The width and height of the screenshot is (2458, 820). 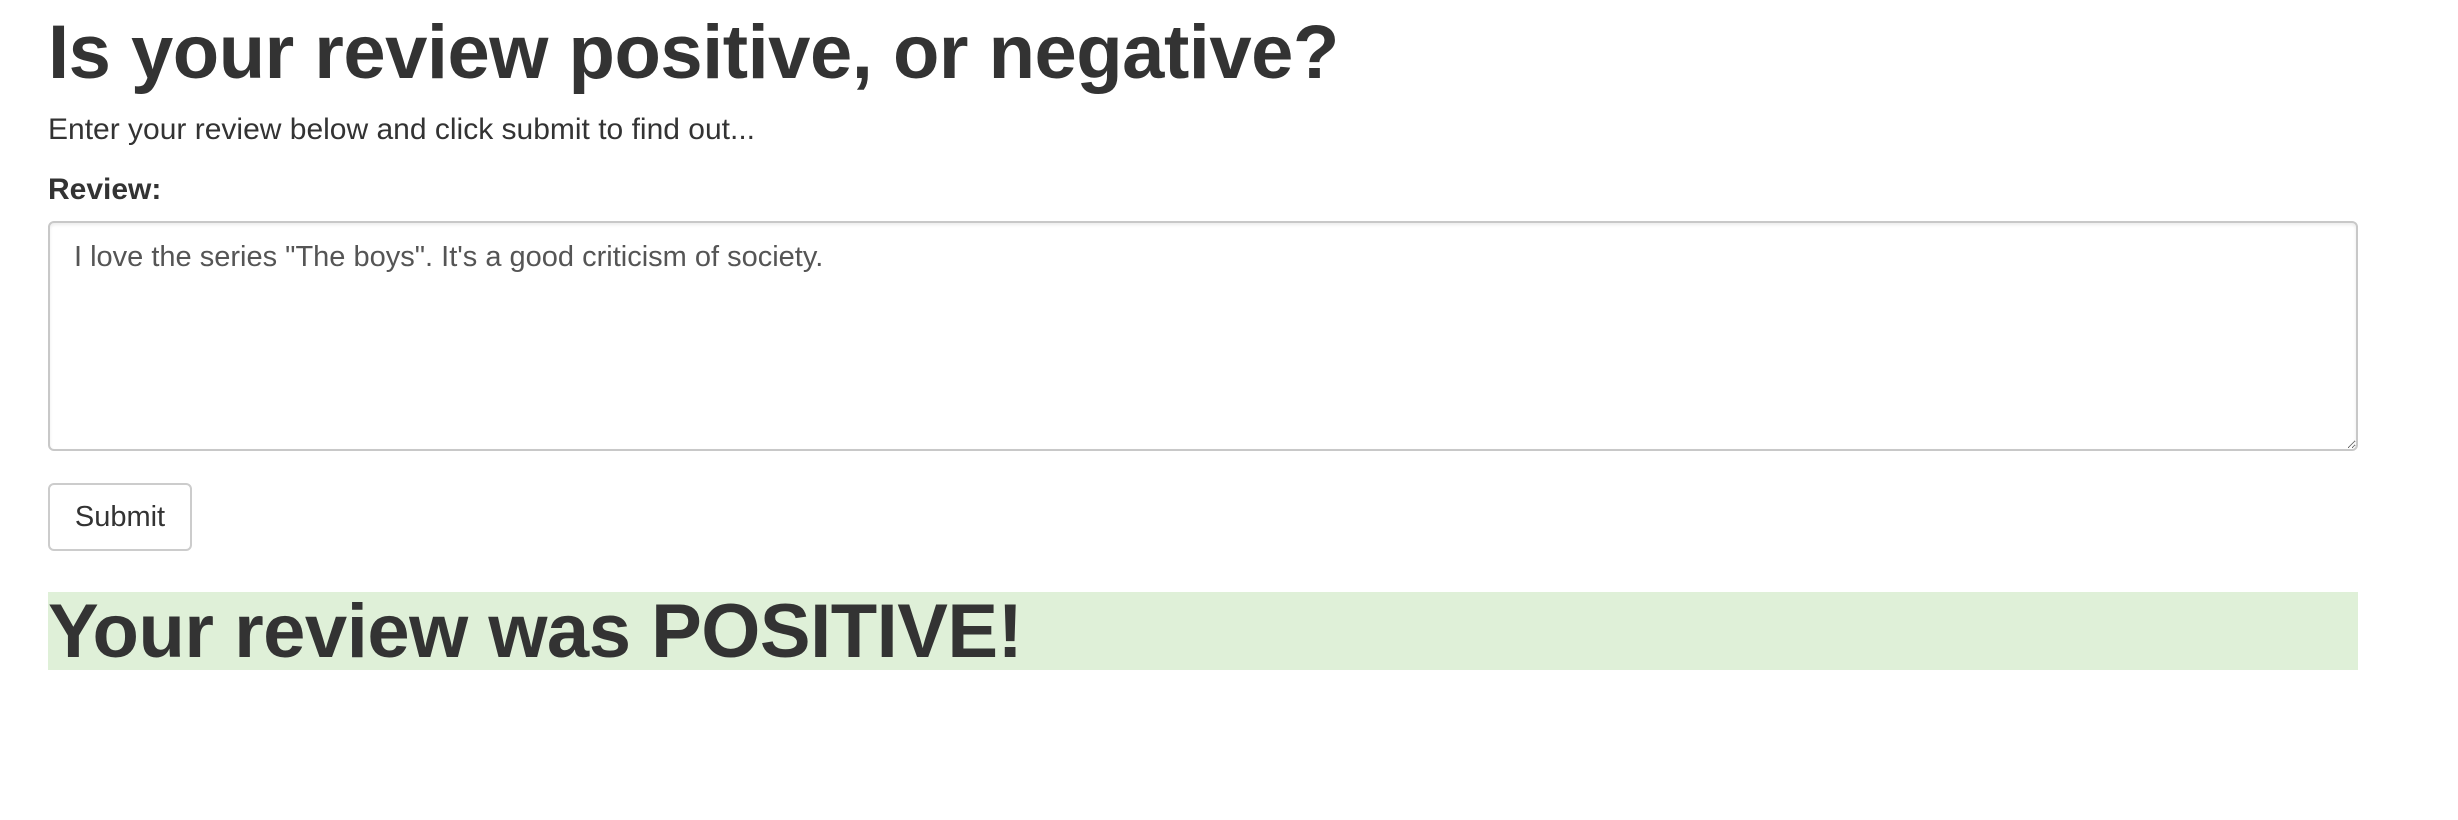 I want to click on review-label: Review:, so click(x=105, y=189).